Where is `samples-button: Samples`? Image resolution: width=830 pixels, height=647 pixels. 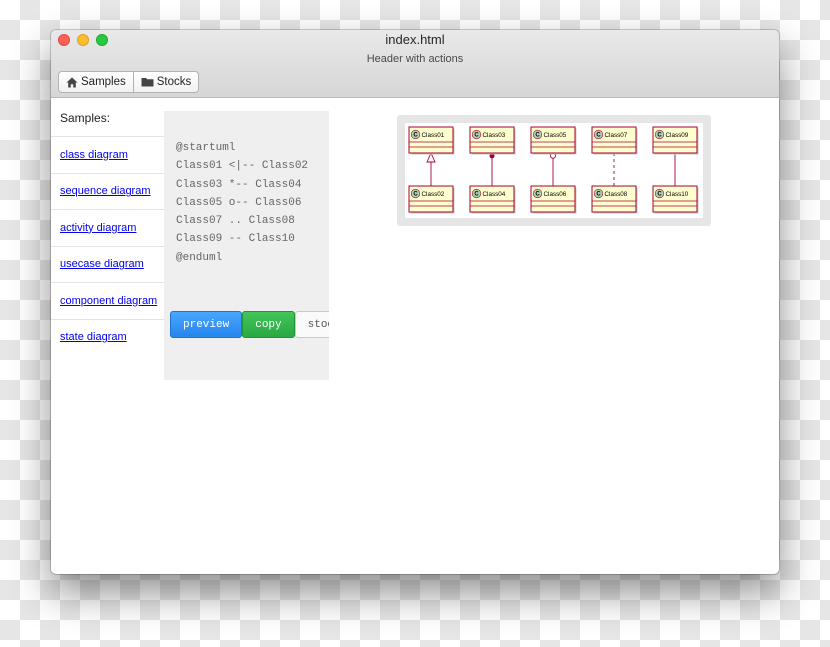 samples-button: Samples is located at coordinates (96, 82).